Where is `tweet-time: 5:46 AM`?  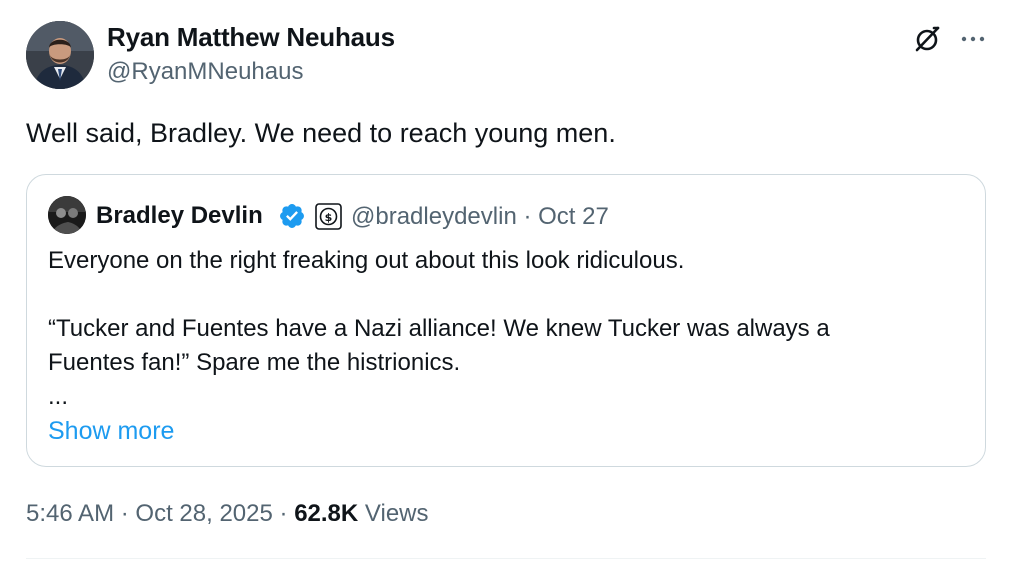 tweet-time: 5:46 AM is located at coordinates (70, 513).